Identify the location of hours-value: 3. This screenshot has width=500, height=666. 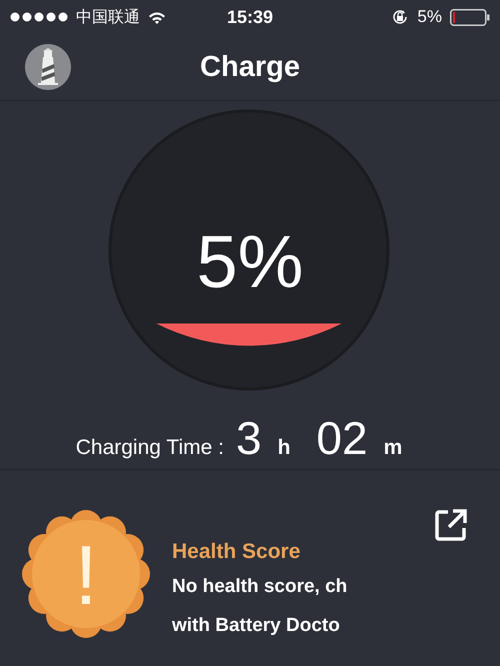
(249, 438).